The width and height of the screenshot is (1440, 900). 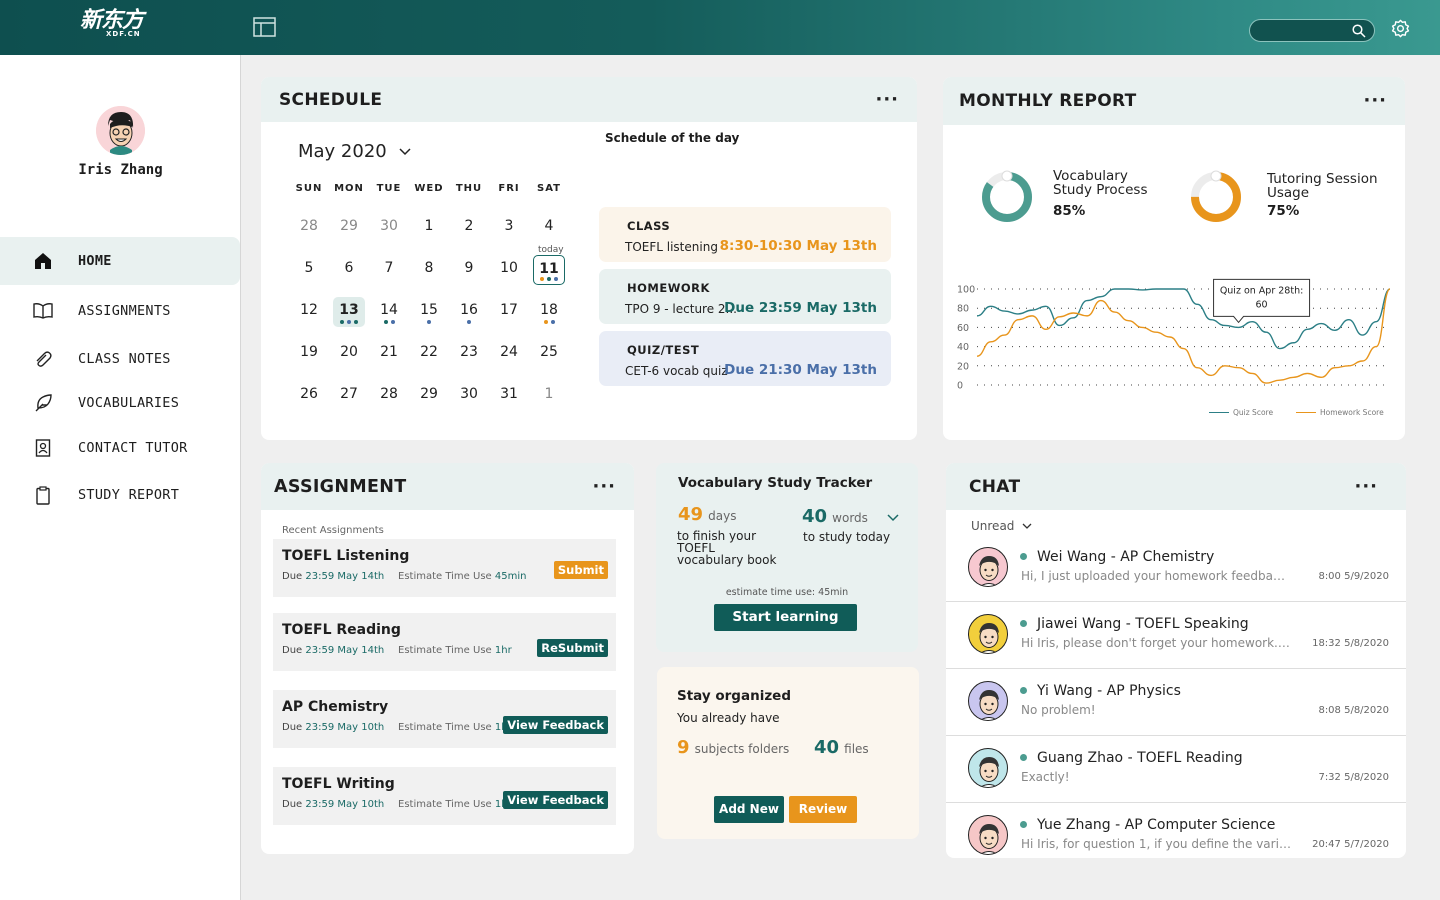 I want to click on layout-toggle-icon, so click(x=264, y=27).